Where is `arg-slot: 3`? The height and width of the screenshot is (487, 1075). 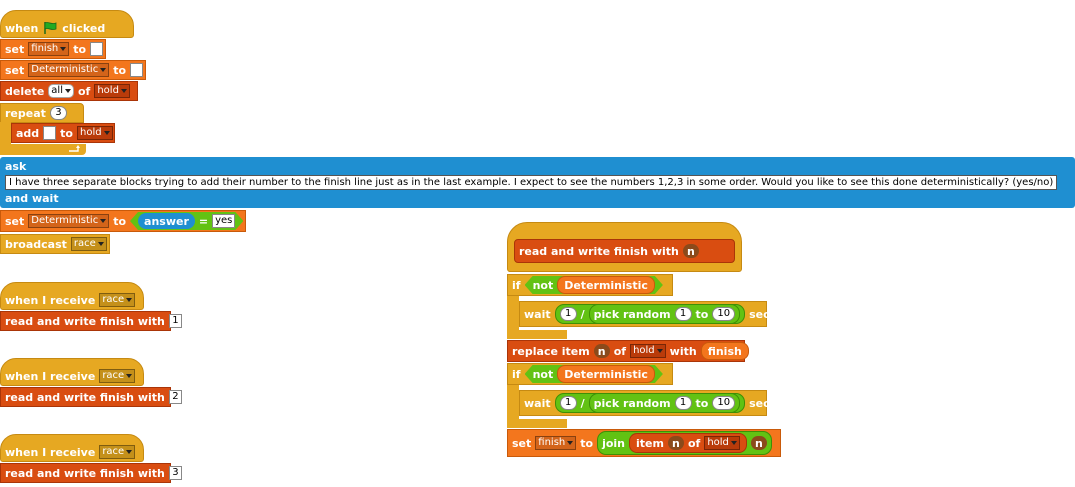
arg-slot: 3 is located at coordinates (175, 473).